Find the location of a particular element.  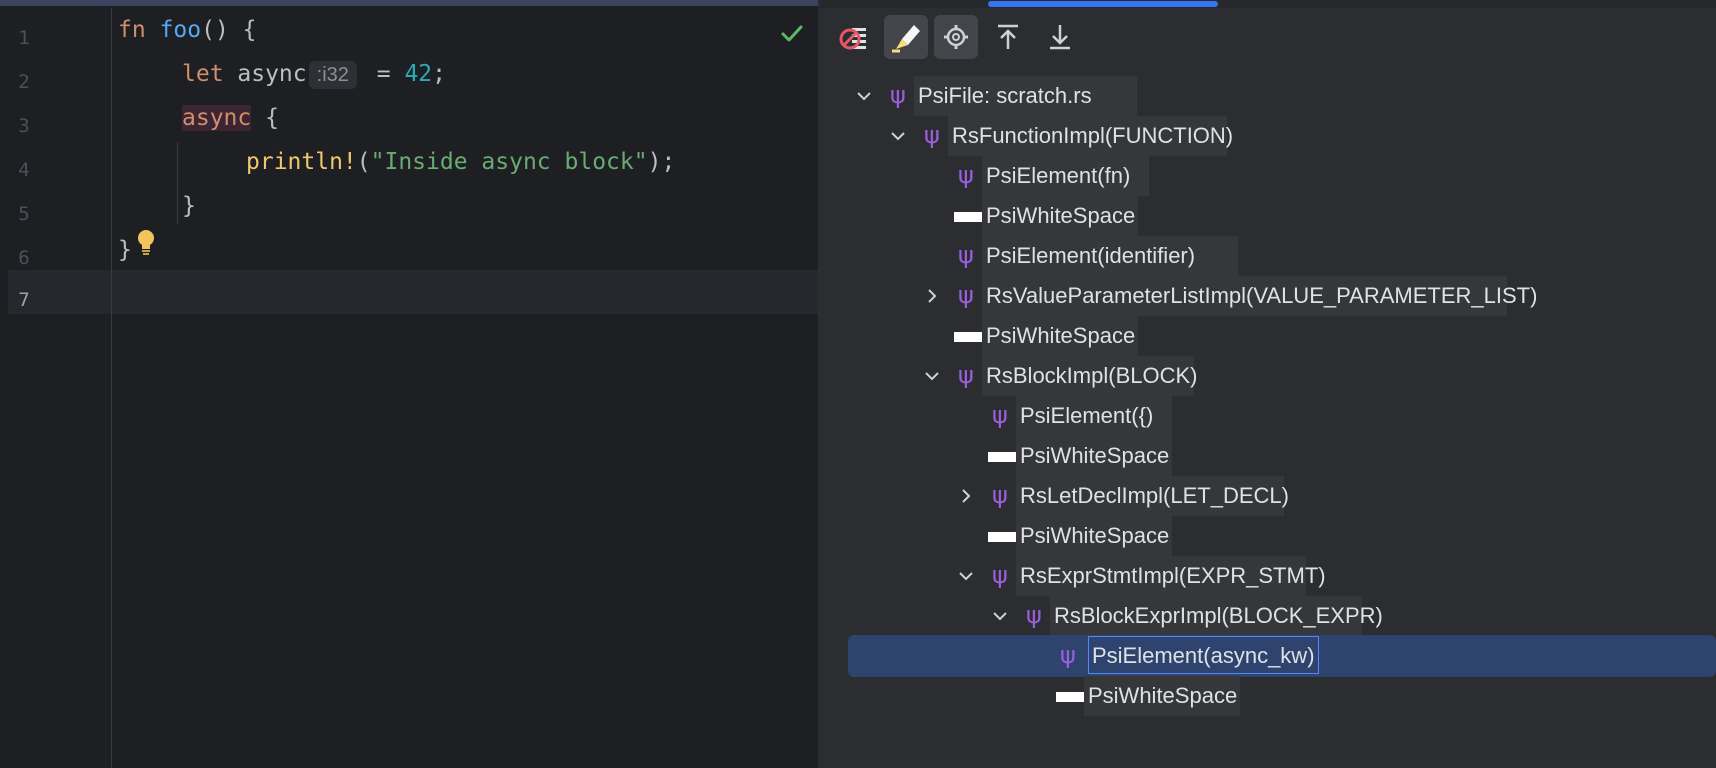

scroll-to-top-icon is located at coordinates (1008, 36).